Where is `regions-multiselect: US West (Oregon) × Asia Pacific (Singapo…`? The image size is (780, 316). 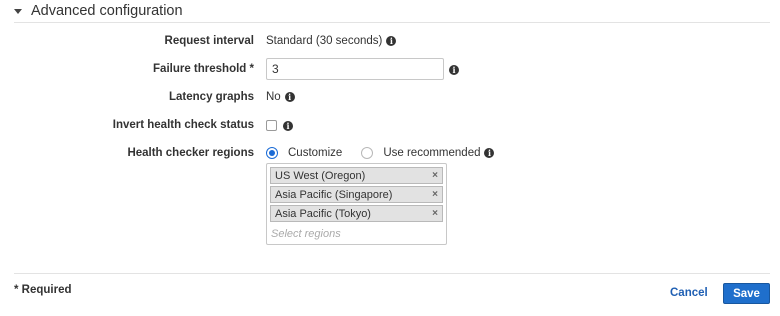
regions-multiselect: US West (Oregon) × Asia Pacific (Singapo… is located at coordinates (356, 204).